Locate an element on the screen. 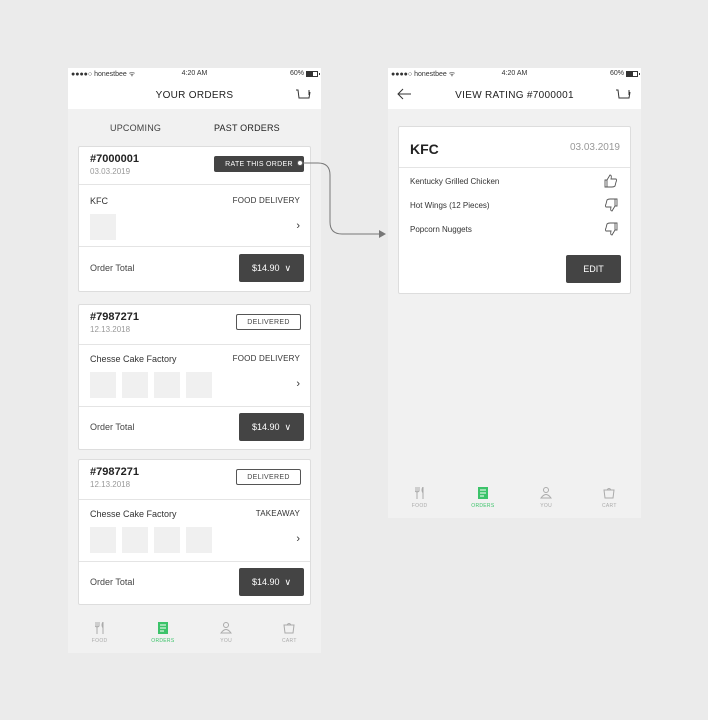  flow-connector-arrow is located at coordinates (341, 199).